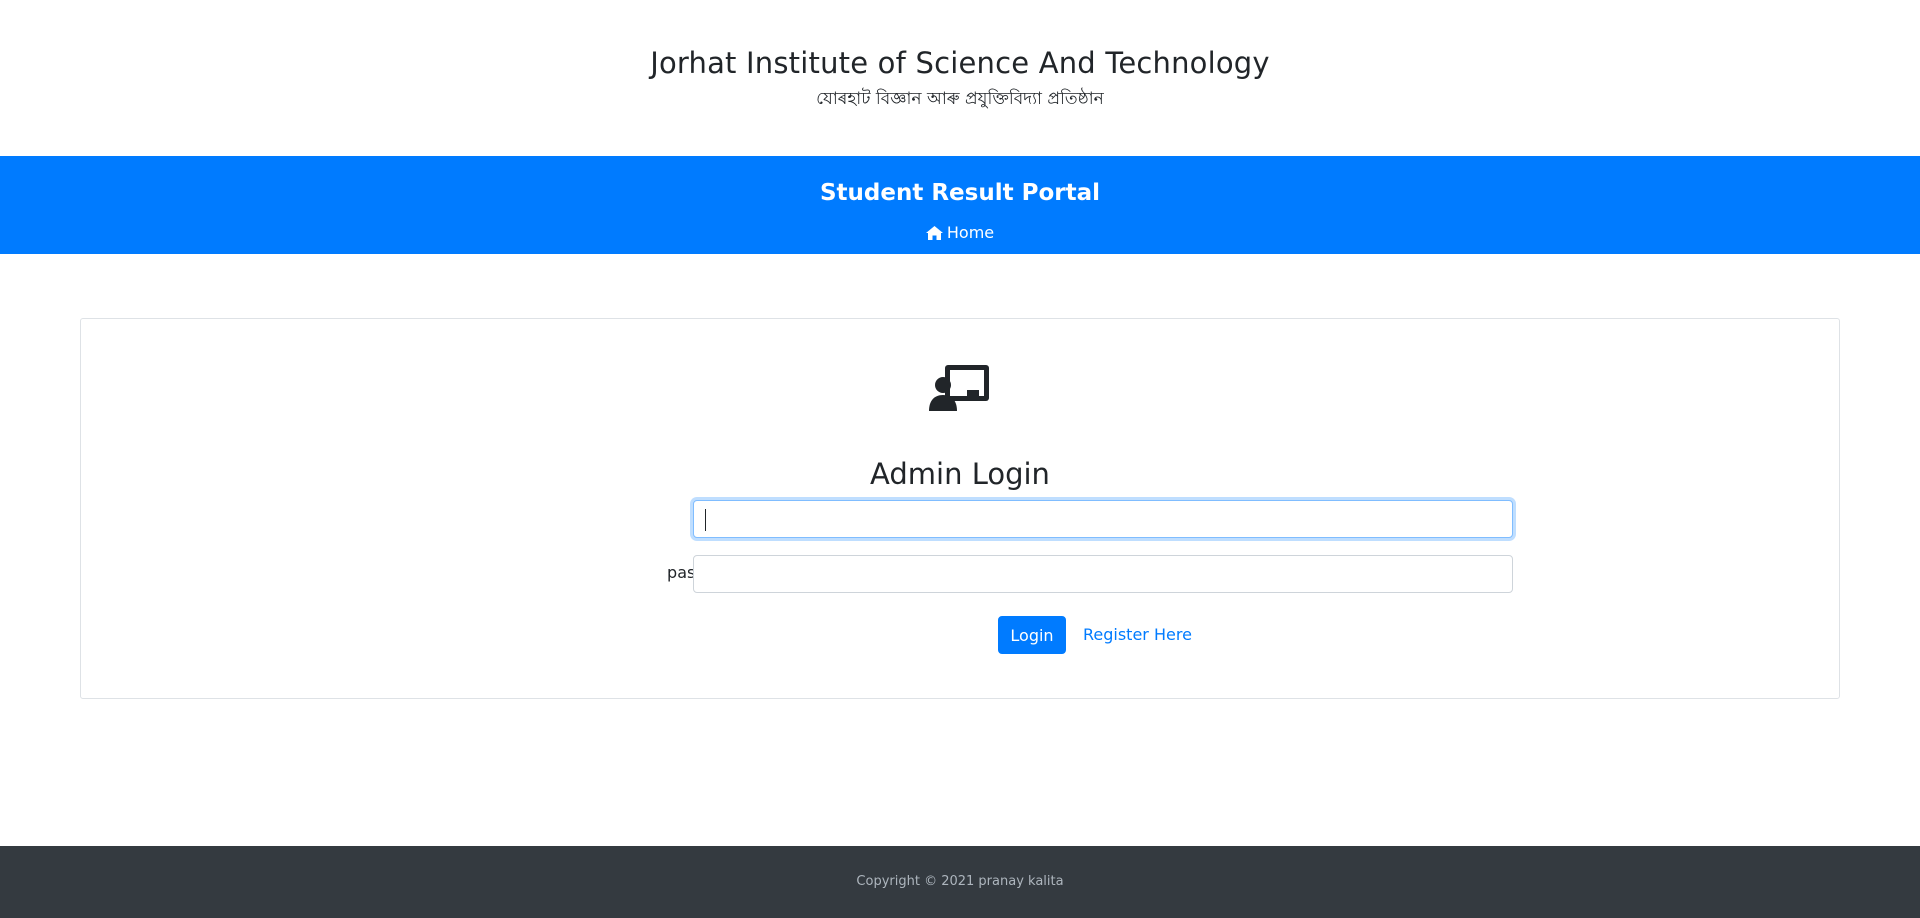 This screenshot has height=918, width=1920. I want to click on home-icon, so click(934, 232).